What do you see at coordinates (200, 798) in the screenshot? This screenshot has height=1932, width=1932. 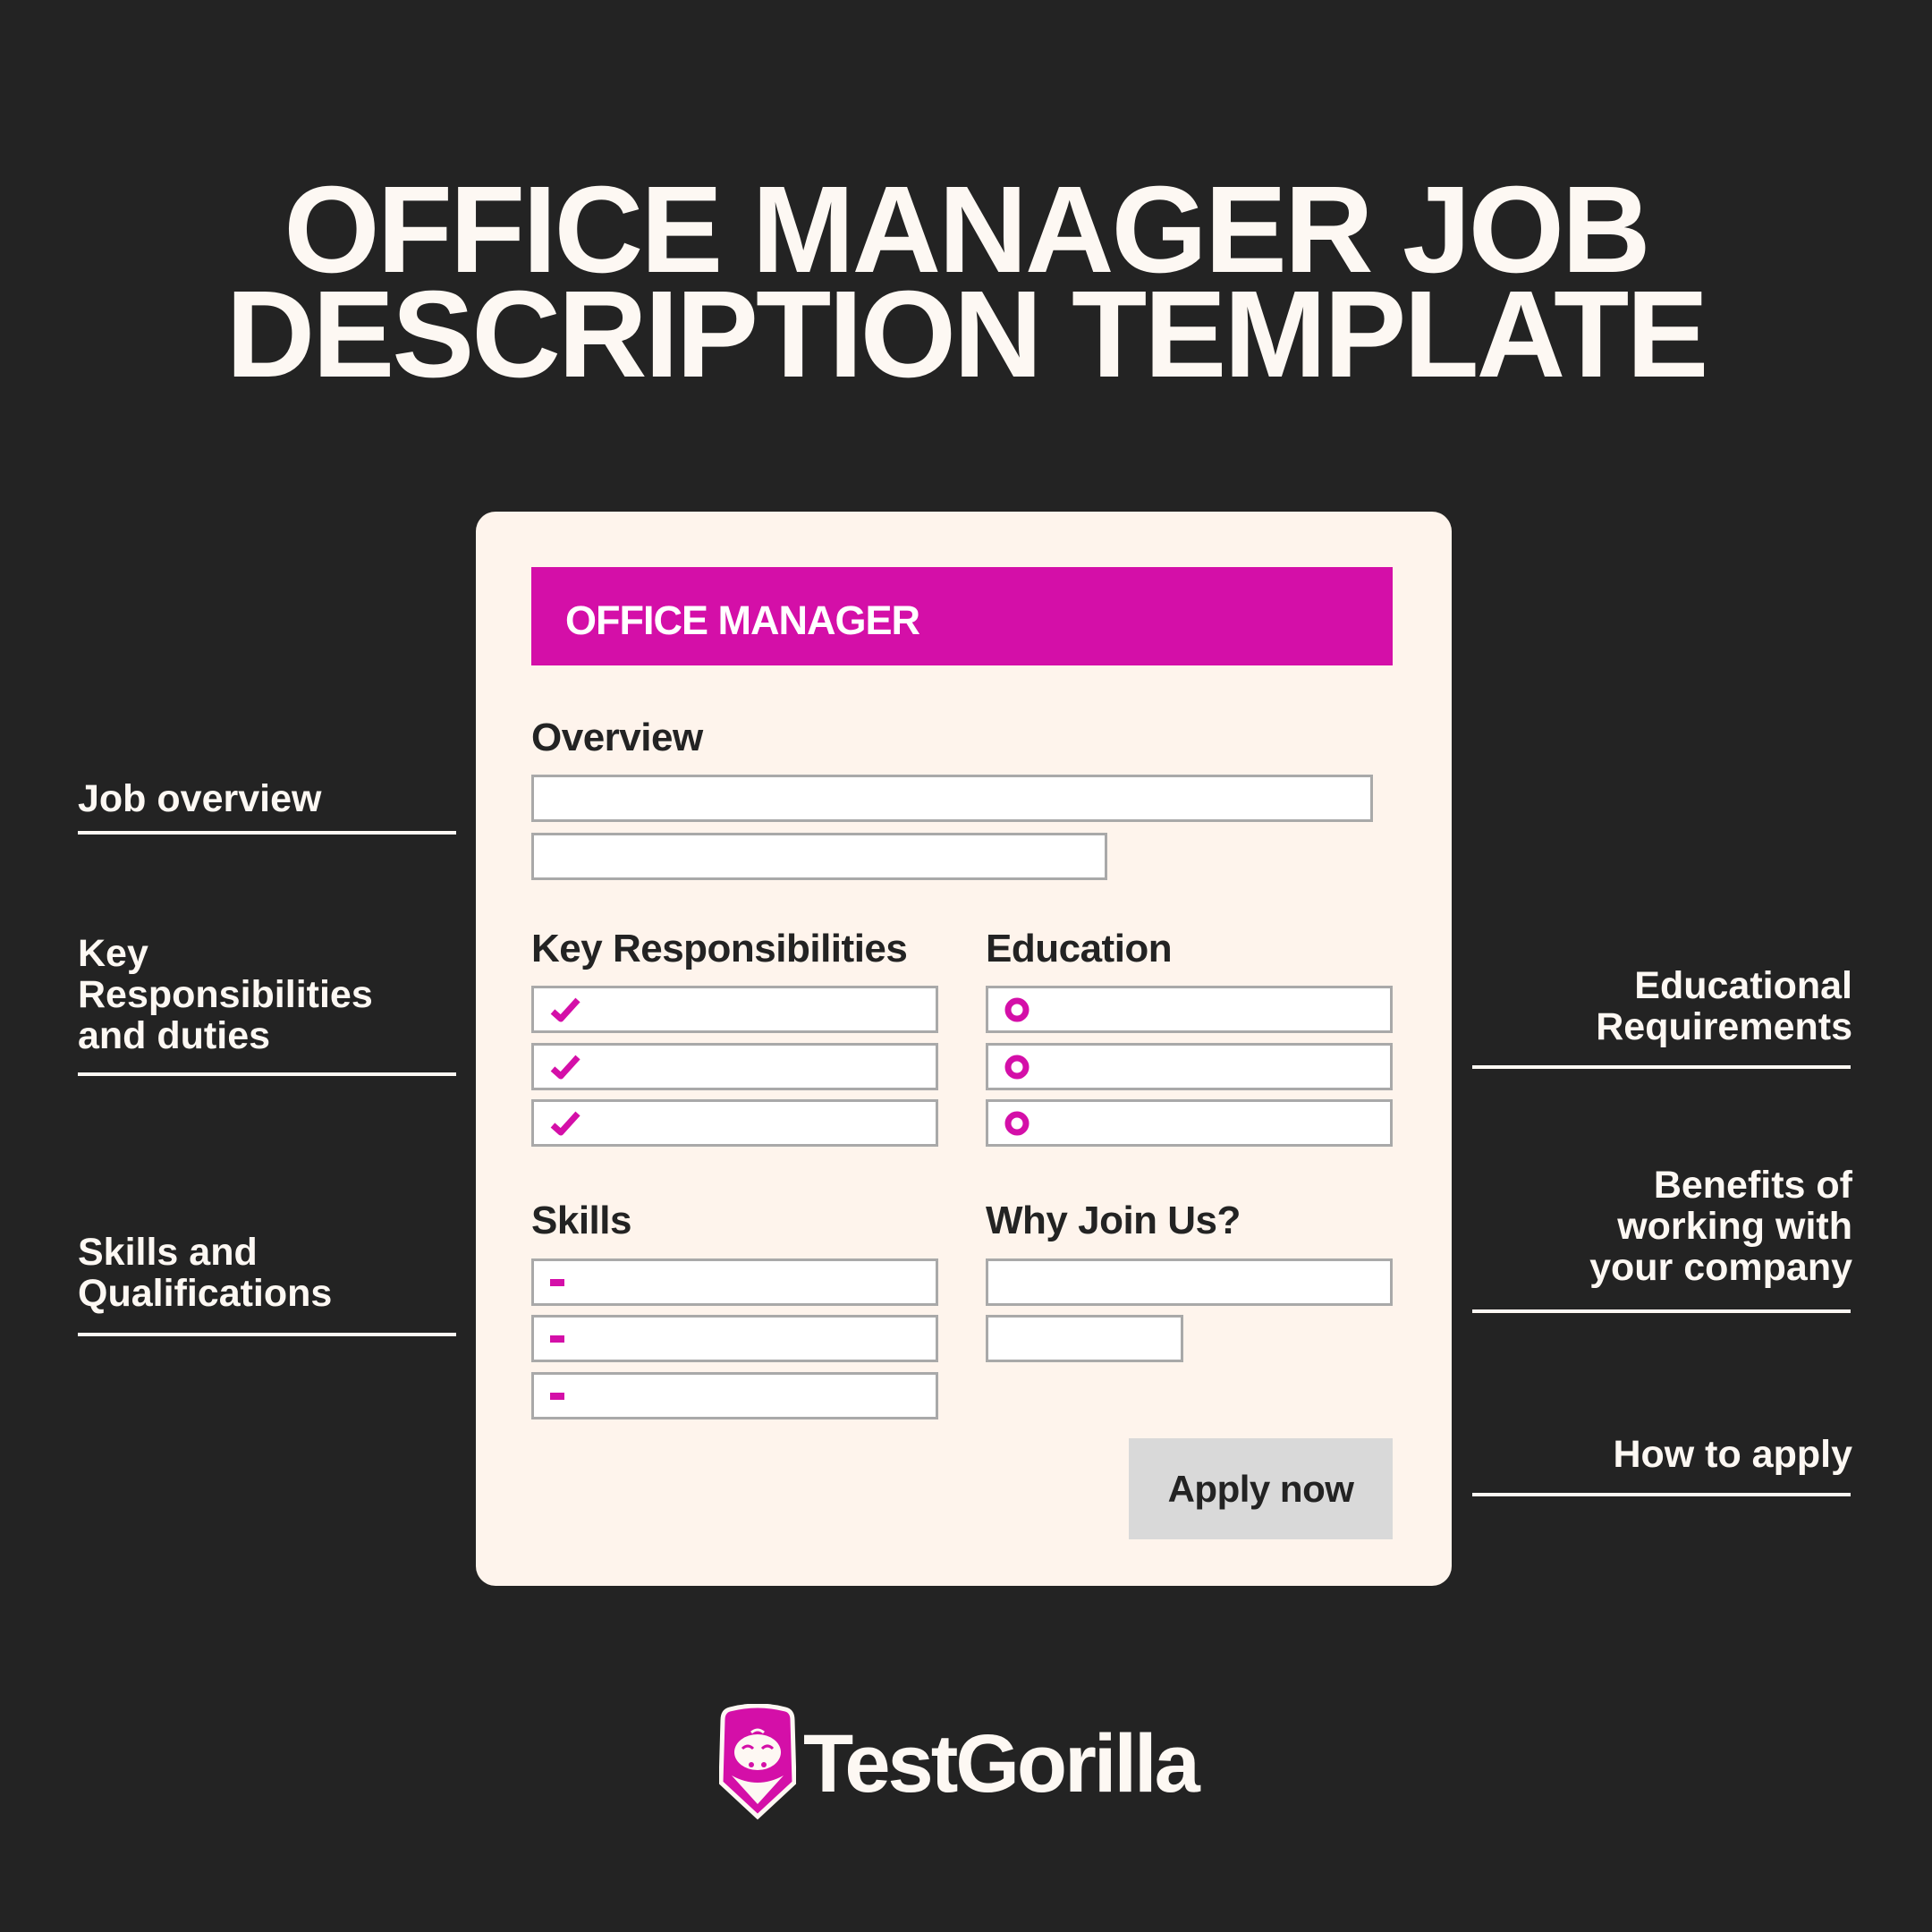 I see `annotation-job-overview: Job overview` at bounding box center [200, 798].